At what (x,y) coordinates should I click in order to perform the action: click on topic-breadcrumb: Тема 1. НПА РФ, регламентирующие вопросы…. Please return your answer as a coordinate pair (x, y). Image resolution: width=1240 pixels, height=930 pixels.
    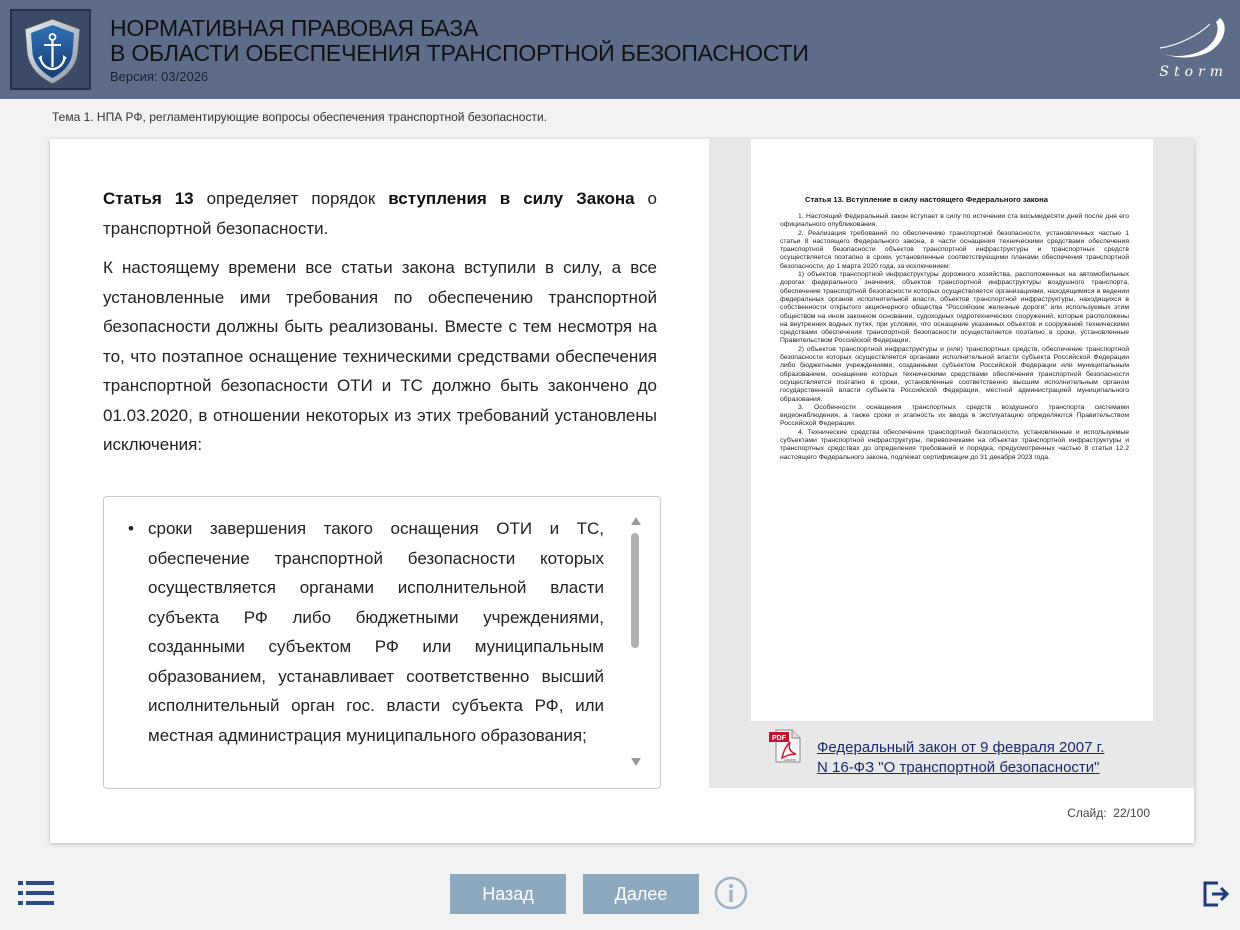
    Looking at the image, I should click on (299, 117).